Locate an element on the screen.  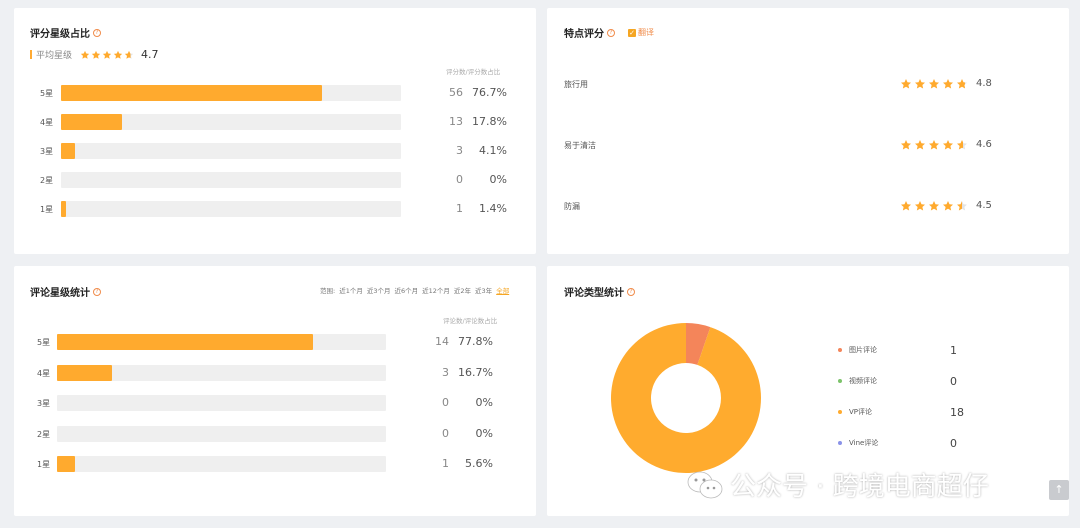
donut-slice is located at coordinates (686, 398).